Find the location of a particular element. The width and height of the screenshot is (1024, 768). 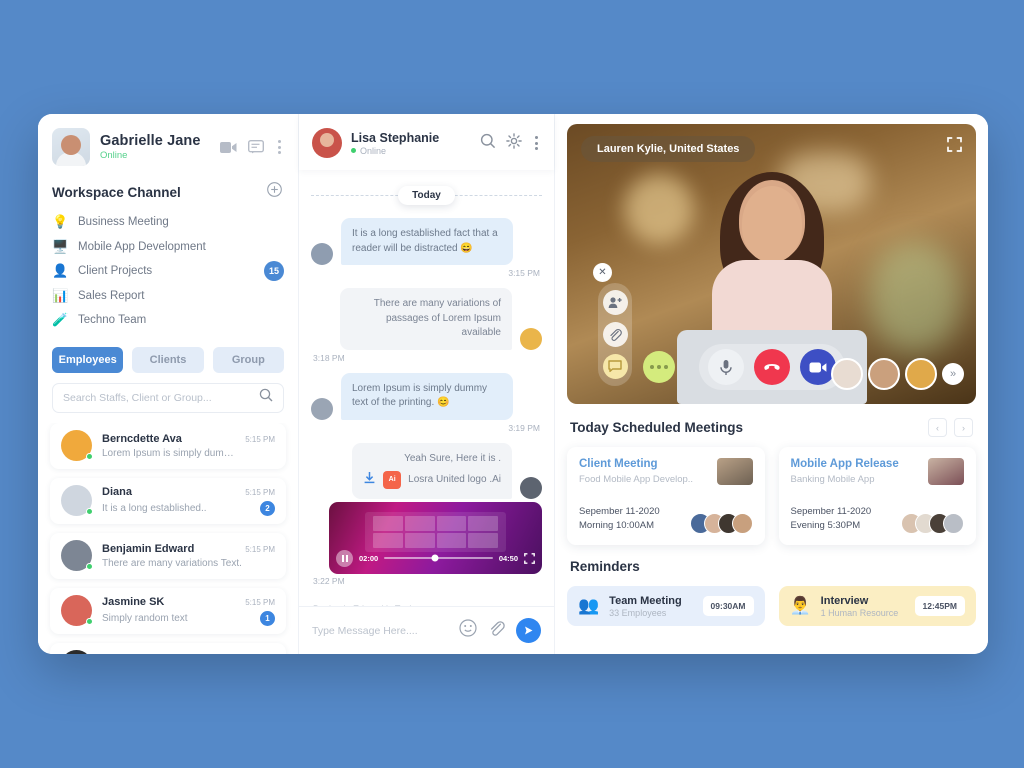

file-attachment: Ai Losra United logo .Ai is located at coordinates (432, 480).